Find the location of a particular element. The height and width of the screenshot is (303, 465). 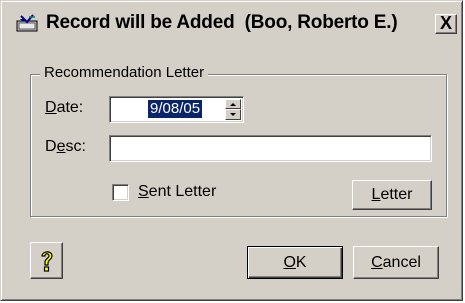

date-field: 9/08/05 is located at coordinates (176, 109).